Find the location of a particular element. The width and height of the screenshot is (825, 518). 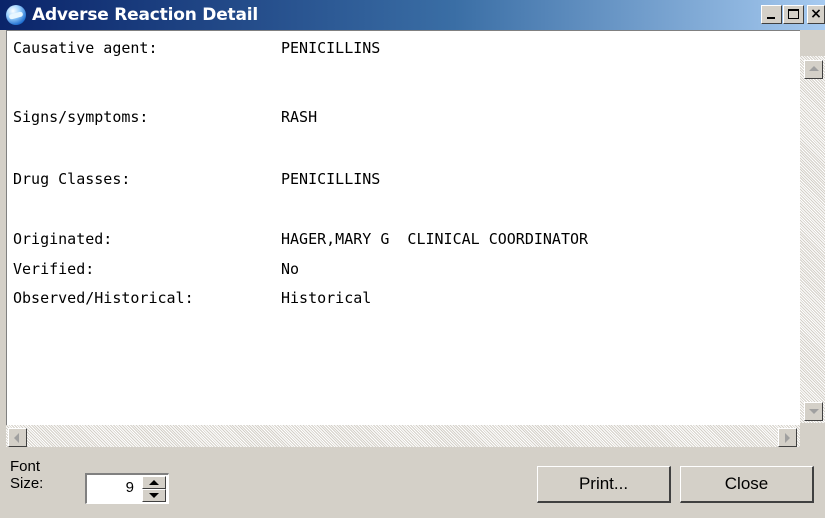

scroll-right-button is located at coordinates (787, 437).